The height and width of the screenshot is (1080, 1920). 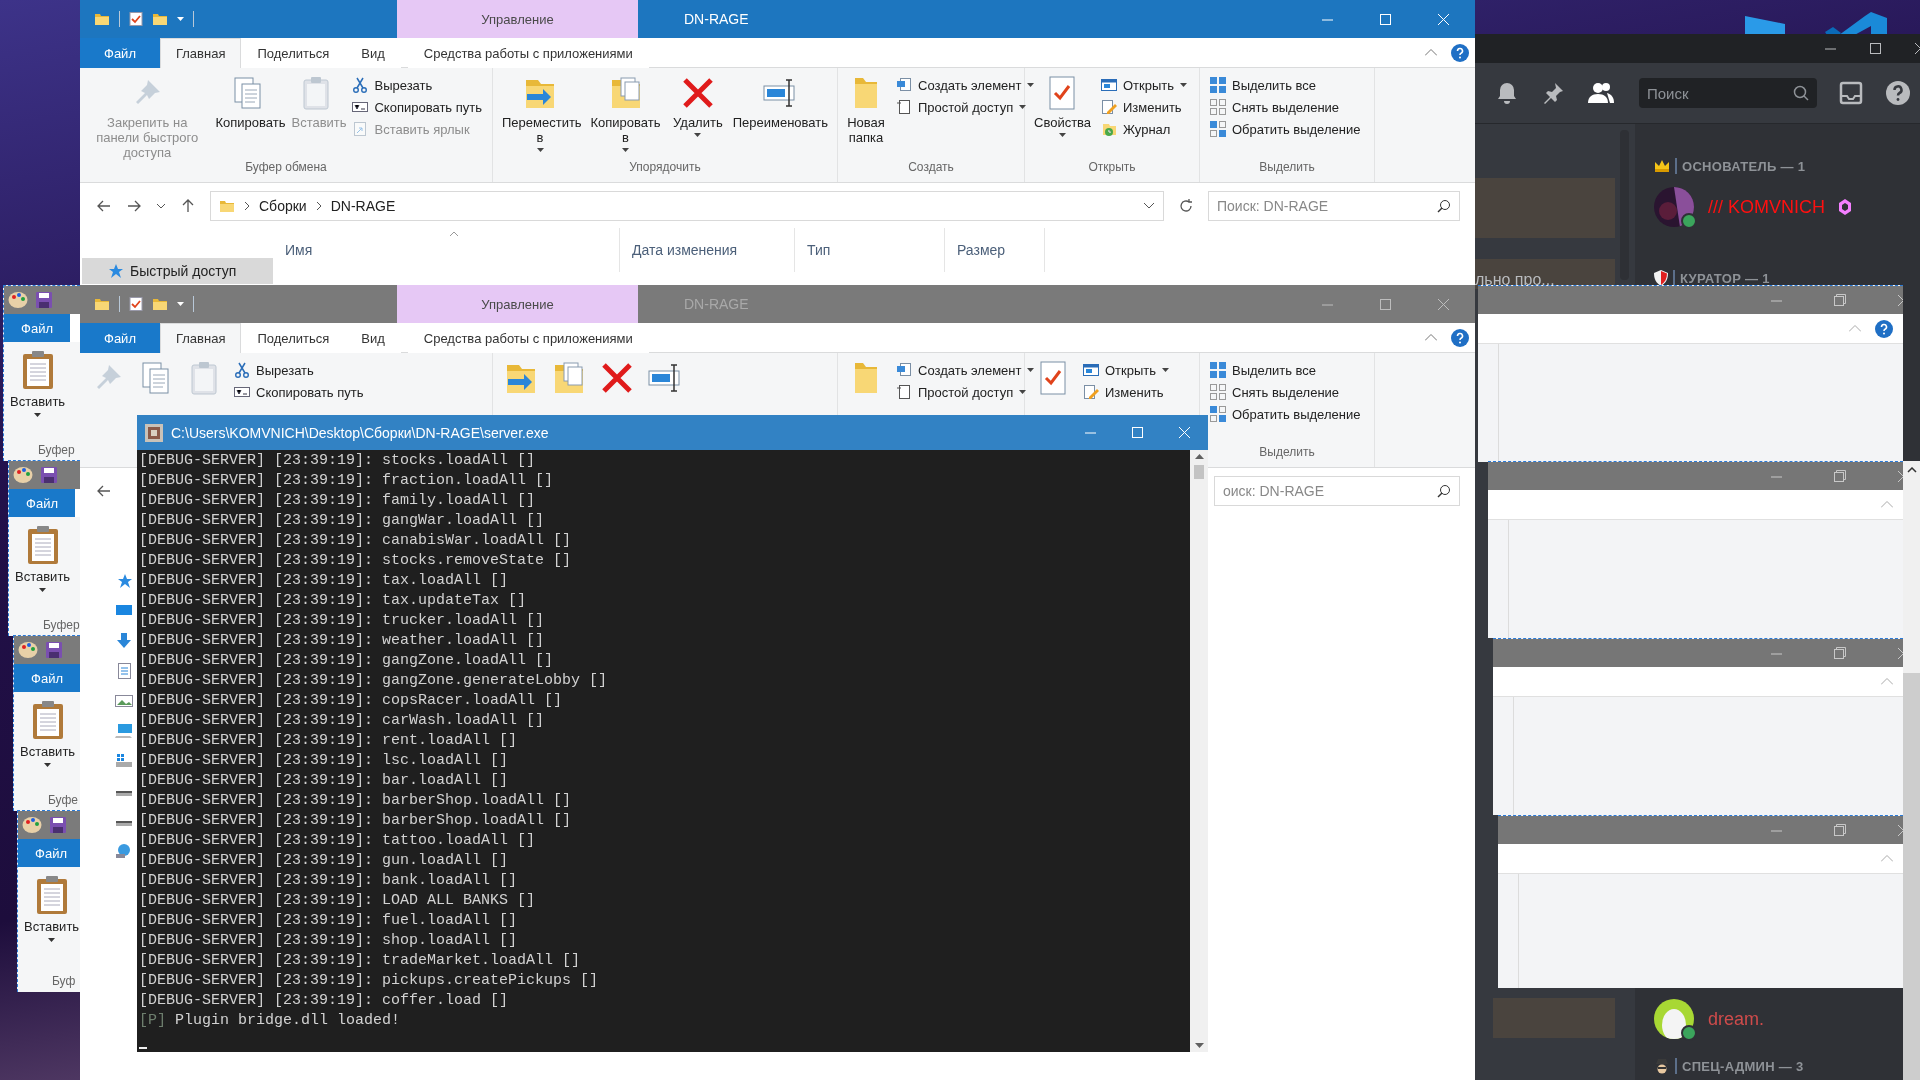 I want to click on group-label: Буф, so click(x=64, y=981).